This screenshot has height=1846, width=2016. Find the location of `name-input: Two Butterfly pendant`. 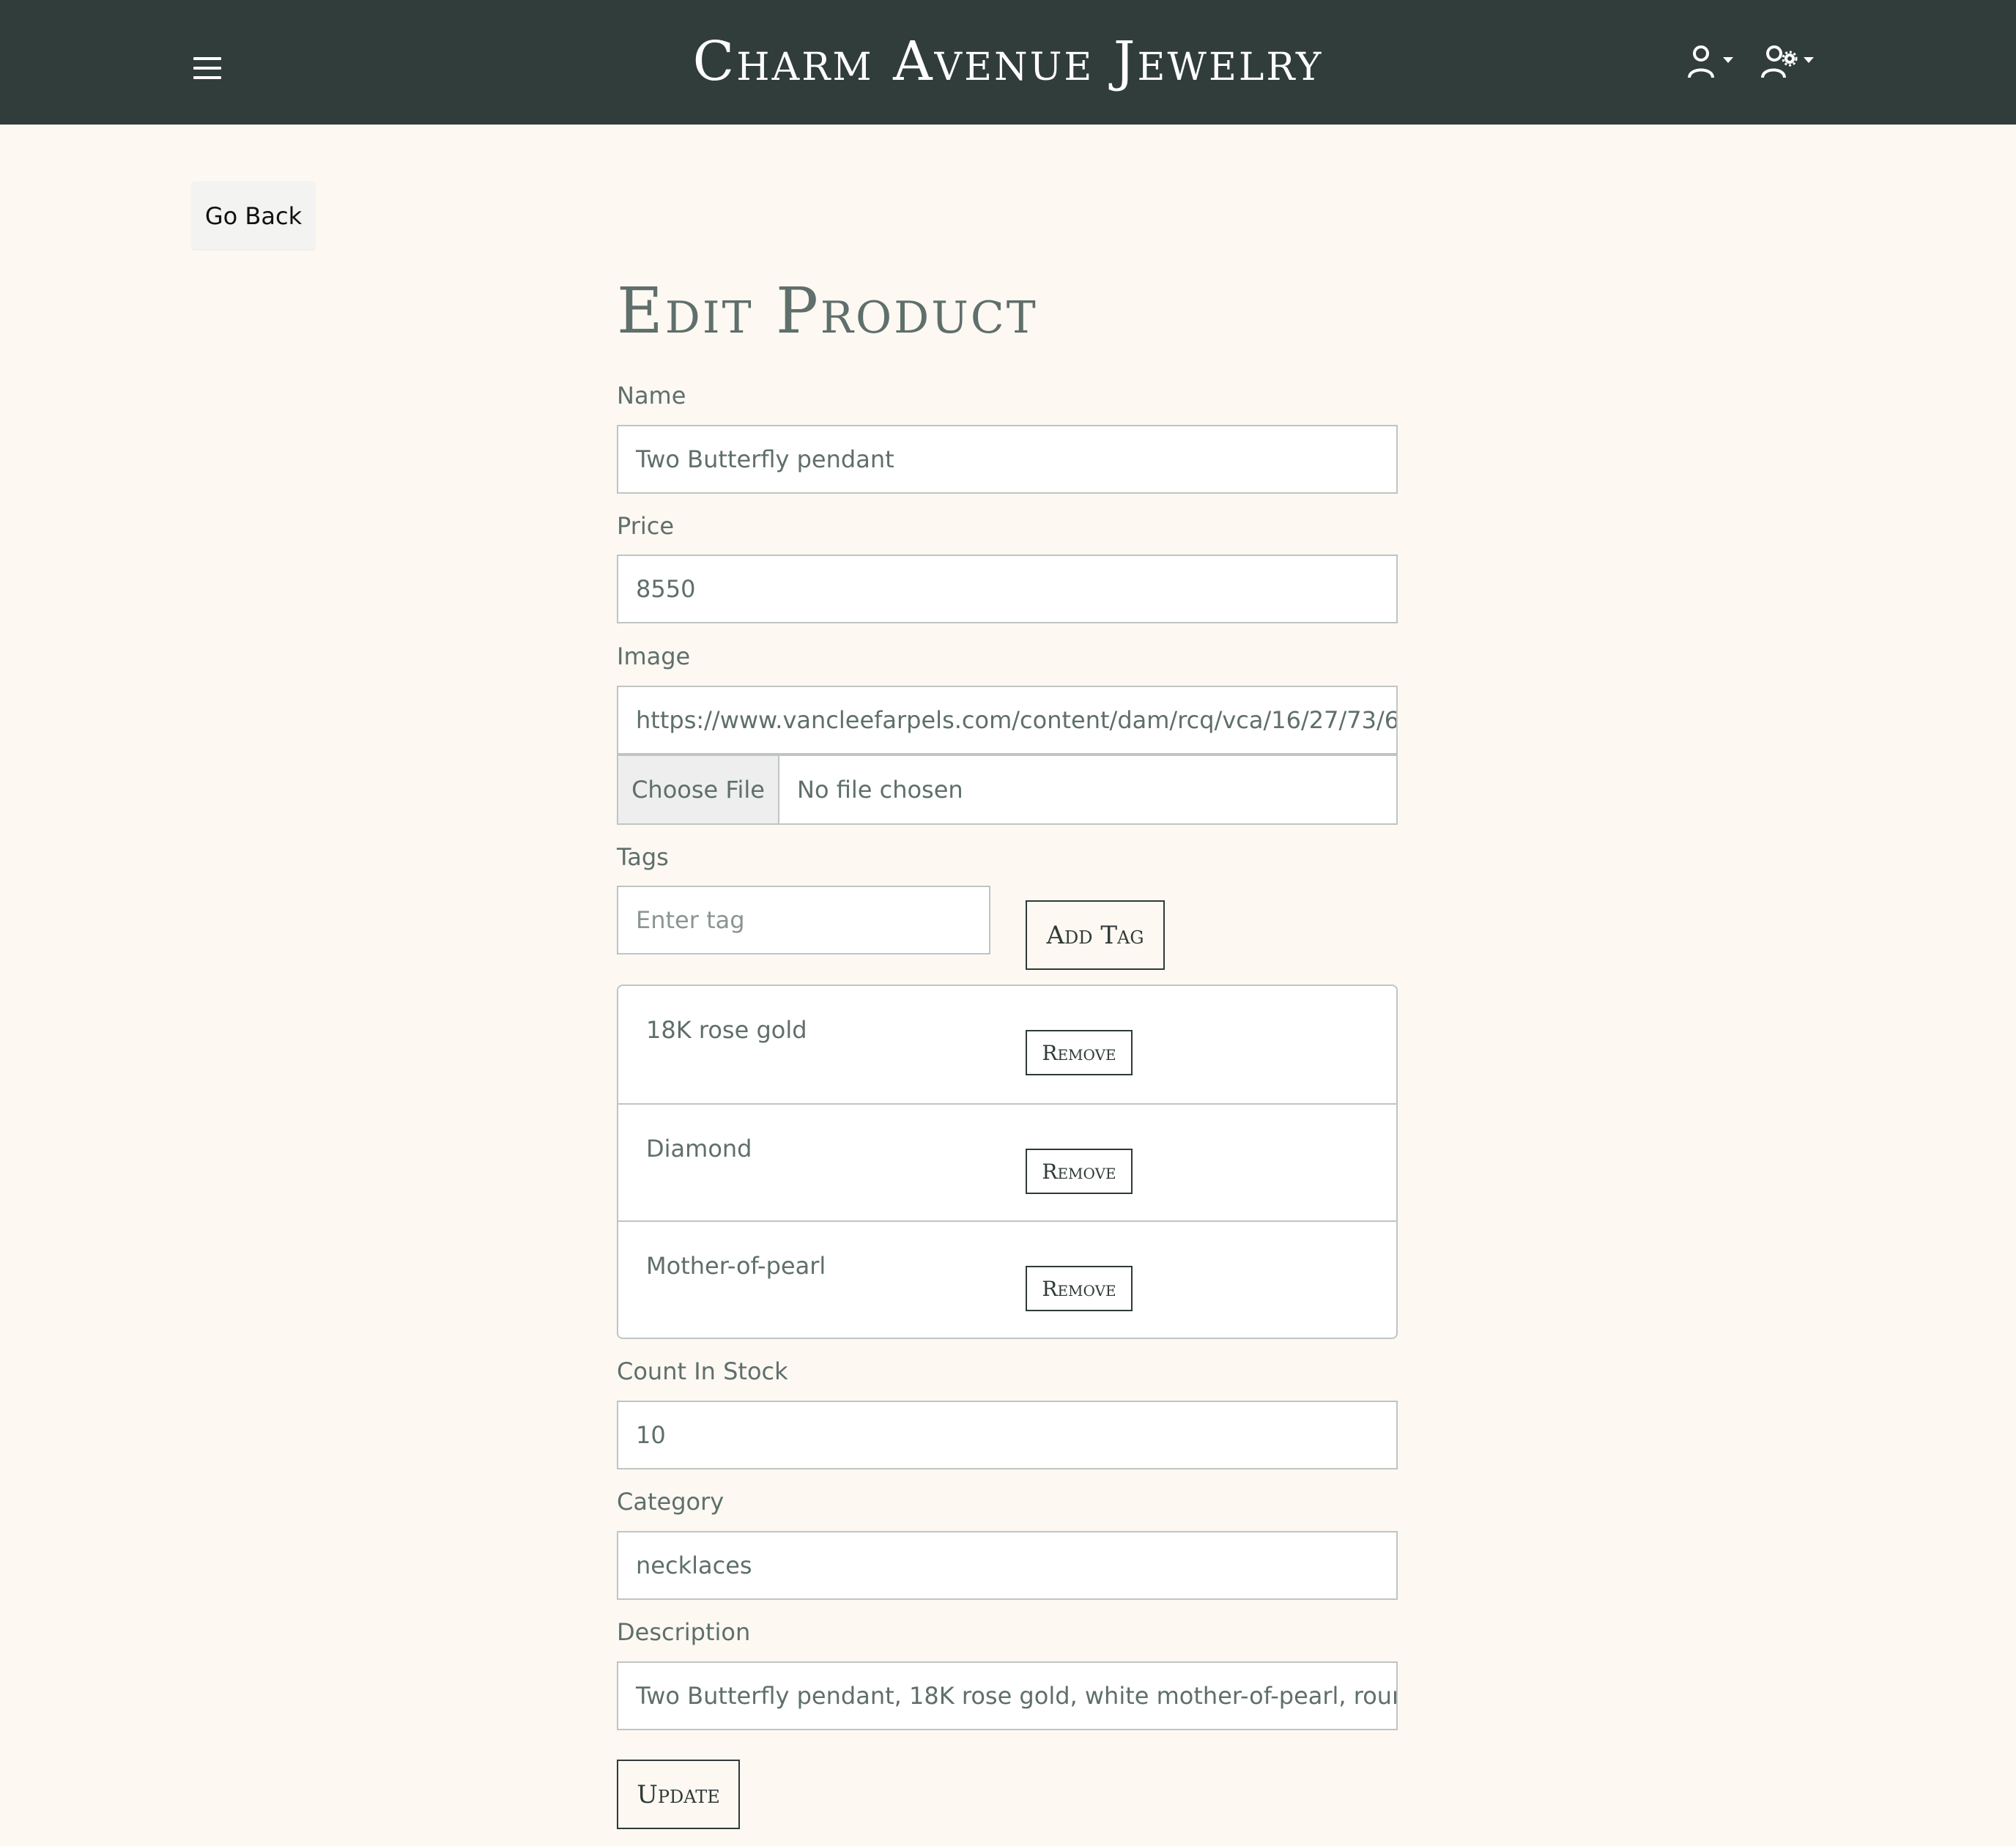

name-input: Two Butterfly pendant is located at coordinates (1007, 459).